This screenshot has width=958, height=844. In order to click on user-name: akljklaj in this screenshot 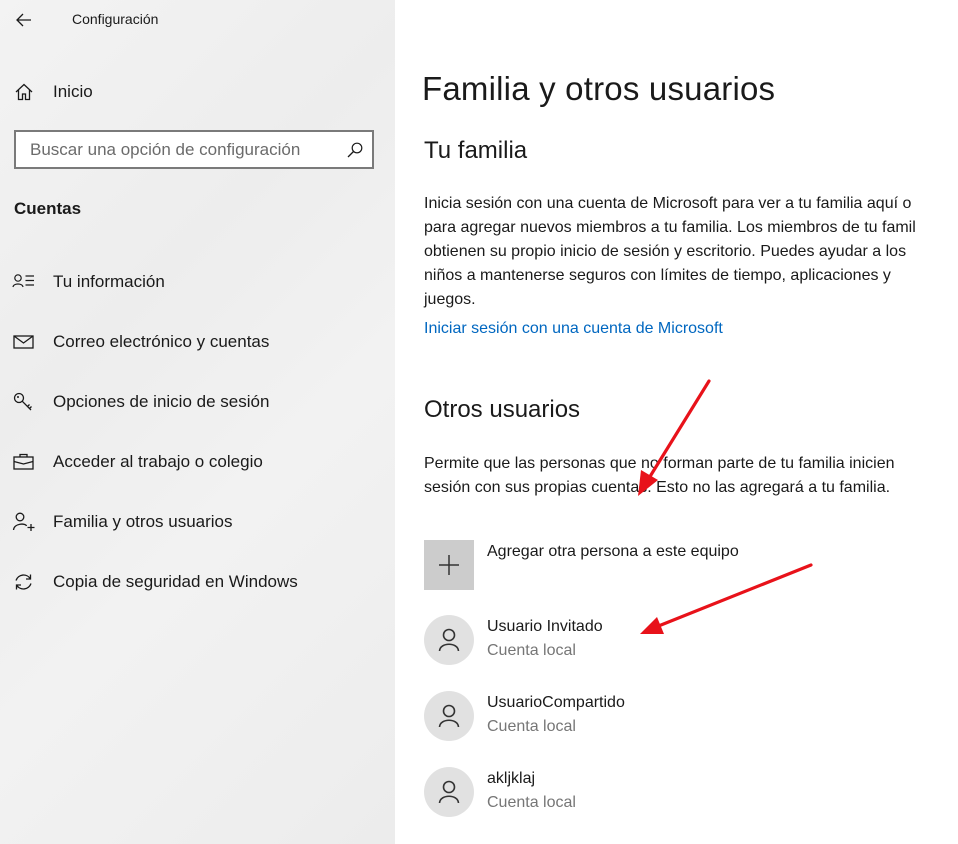, I will do `click(511, 778)`.